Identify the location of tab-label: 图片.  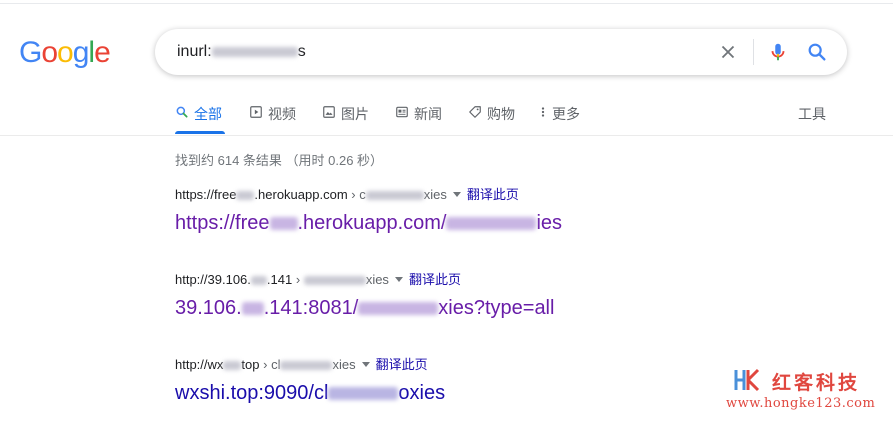
(355, 114).